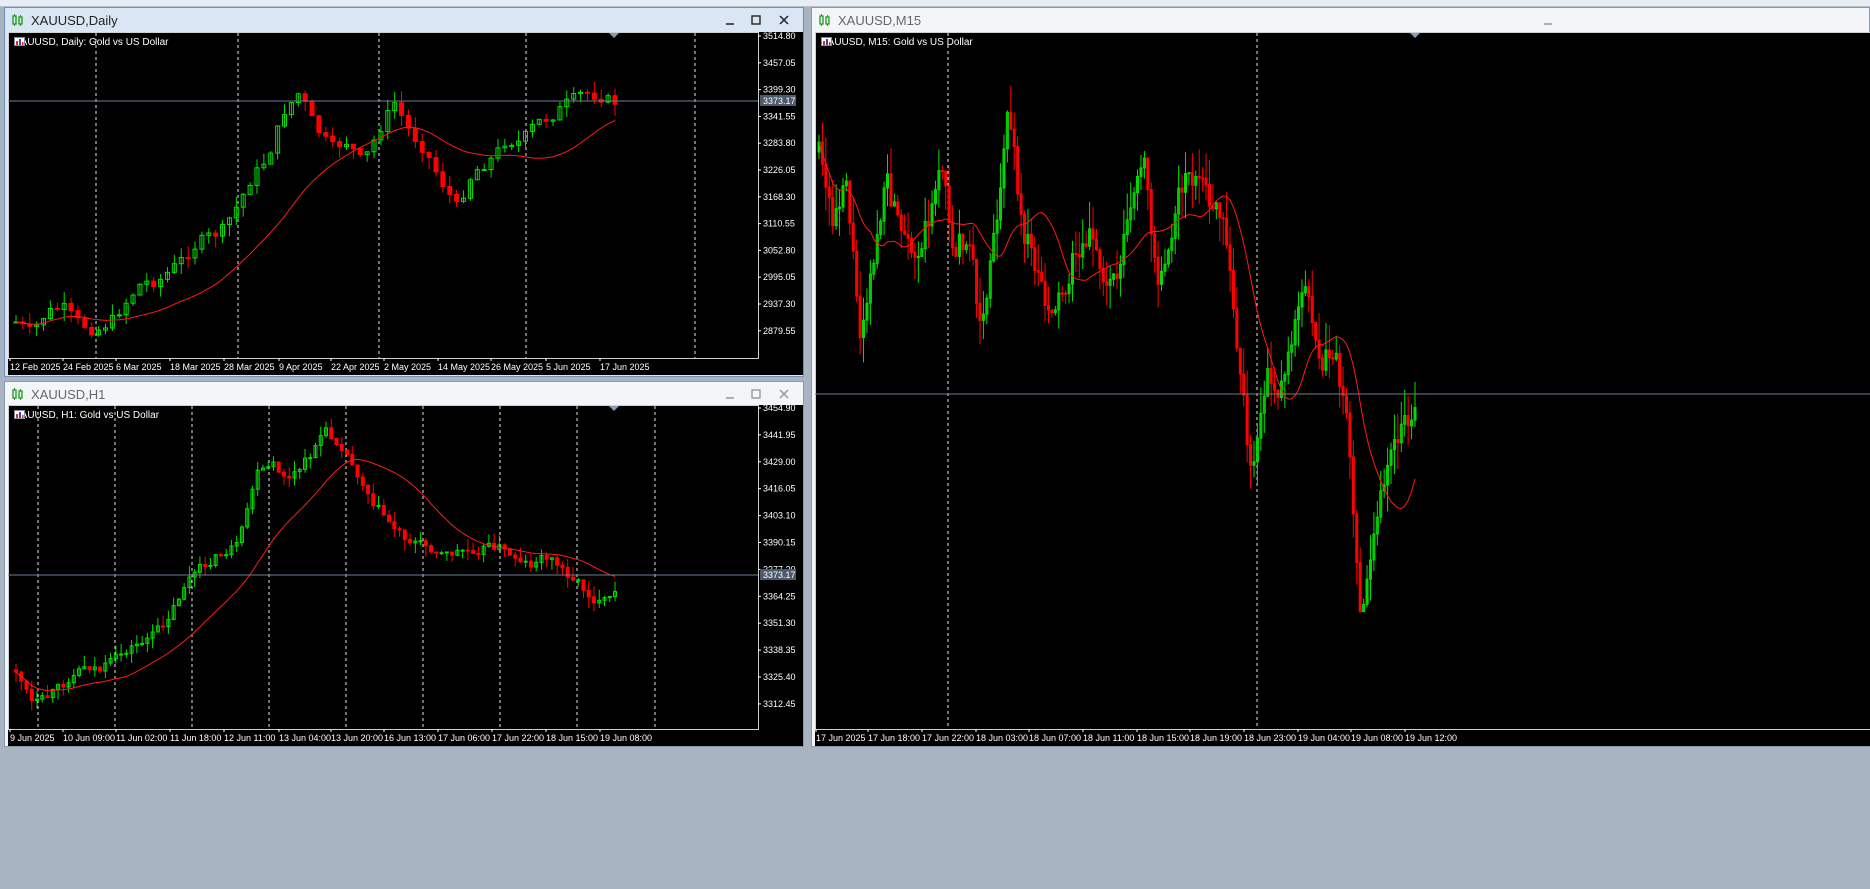 This screenshot has height=889, width=1870. I want to click on bar-chart-icon, so click(19, 41).